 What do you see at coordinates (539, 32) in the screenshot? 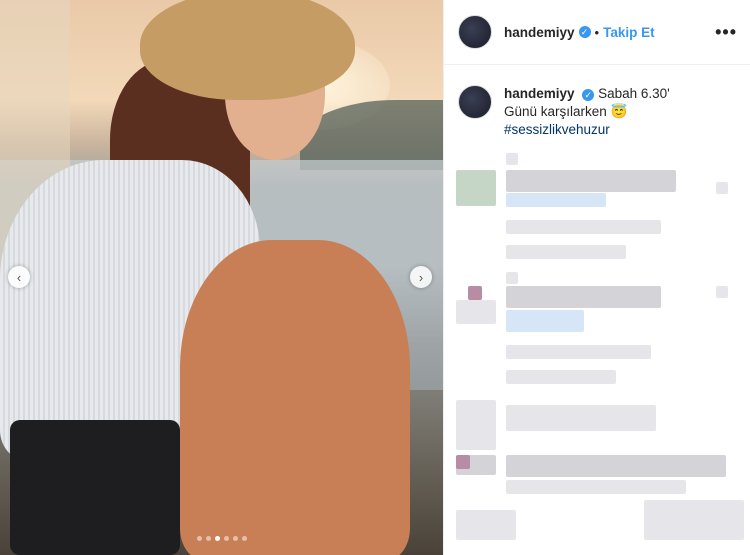
I see `username-link: handemiyy` at bounding box center [539, 32].